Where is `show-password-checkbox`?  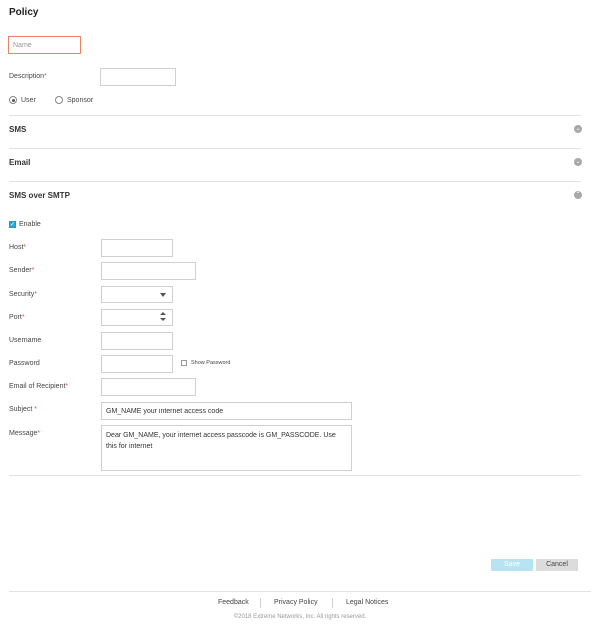 show-password-checkbox is located at coordinates (184, 363).